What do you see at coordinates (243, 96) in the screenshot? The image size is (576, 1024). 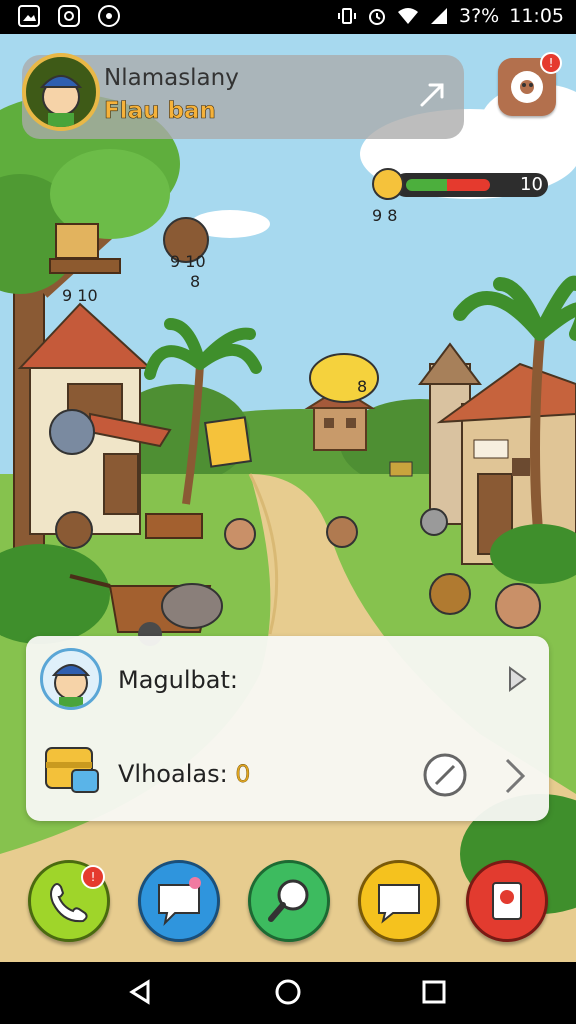 I see `player-profile-bar: Nlamaslany Flau ban` at bounding box center [243, 96].